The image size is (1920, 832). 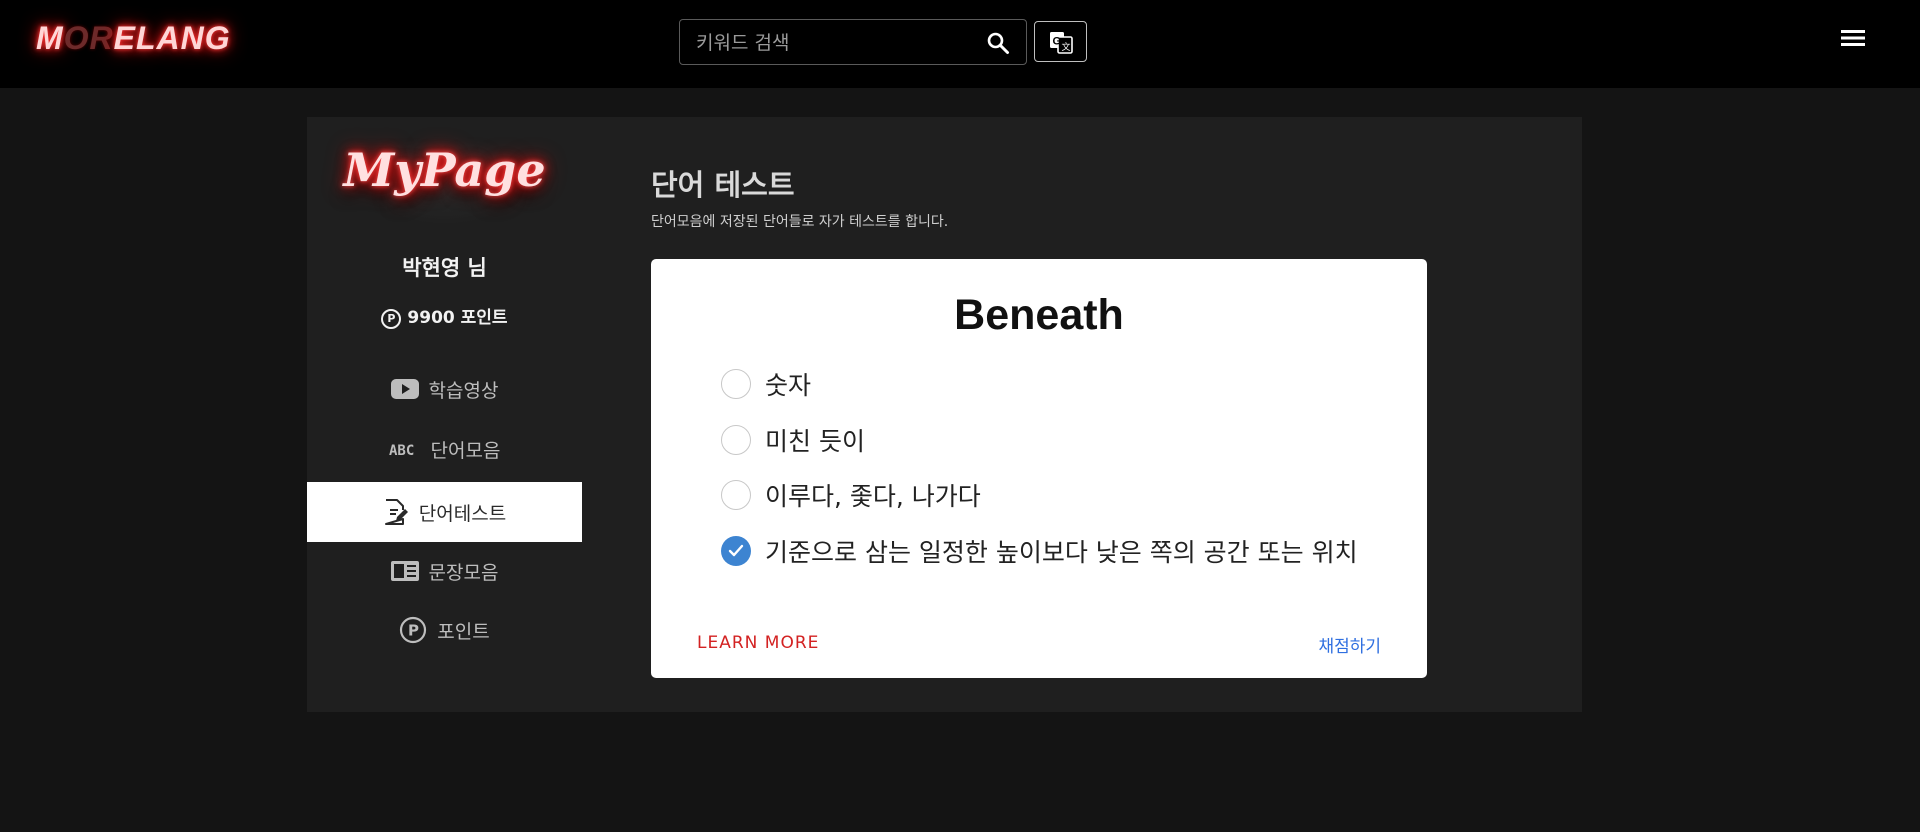 I want to click on top-navbar: MORELANG G 文, so click(x=960, y=44).